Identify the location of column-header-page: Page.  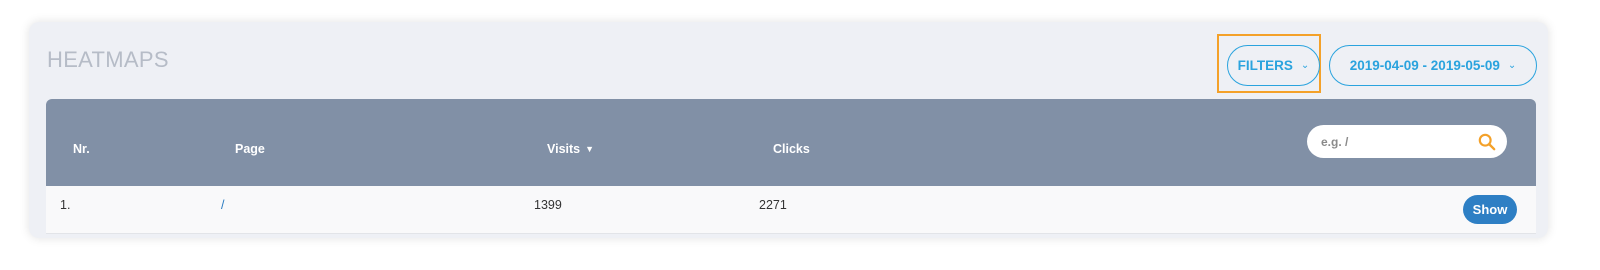
(250, 149).